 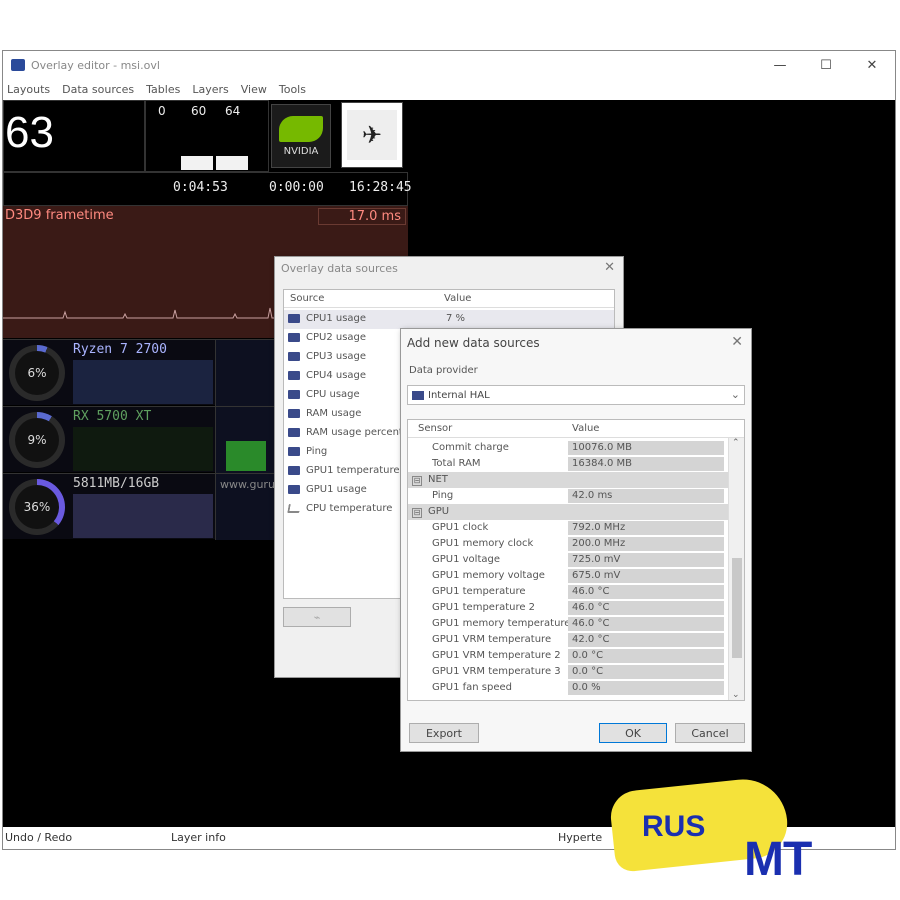 What do you see at coordinates (646, 576) in the screenshot?
I see `sensor-value-cell: 675.0 mV` at bounding box center [646, 576].